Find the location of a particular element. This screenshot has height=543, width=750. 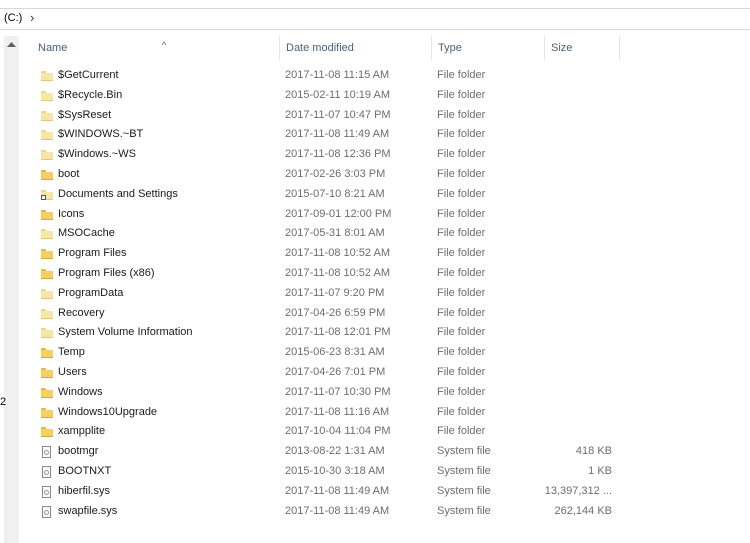

column-header-date-modified: Date modified is located at coordinates (356, 48).